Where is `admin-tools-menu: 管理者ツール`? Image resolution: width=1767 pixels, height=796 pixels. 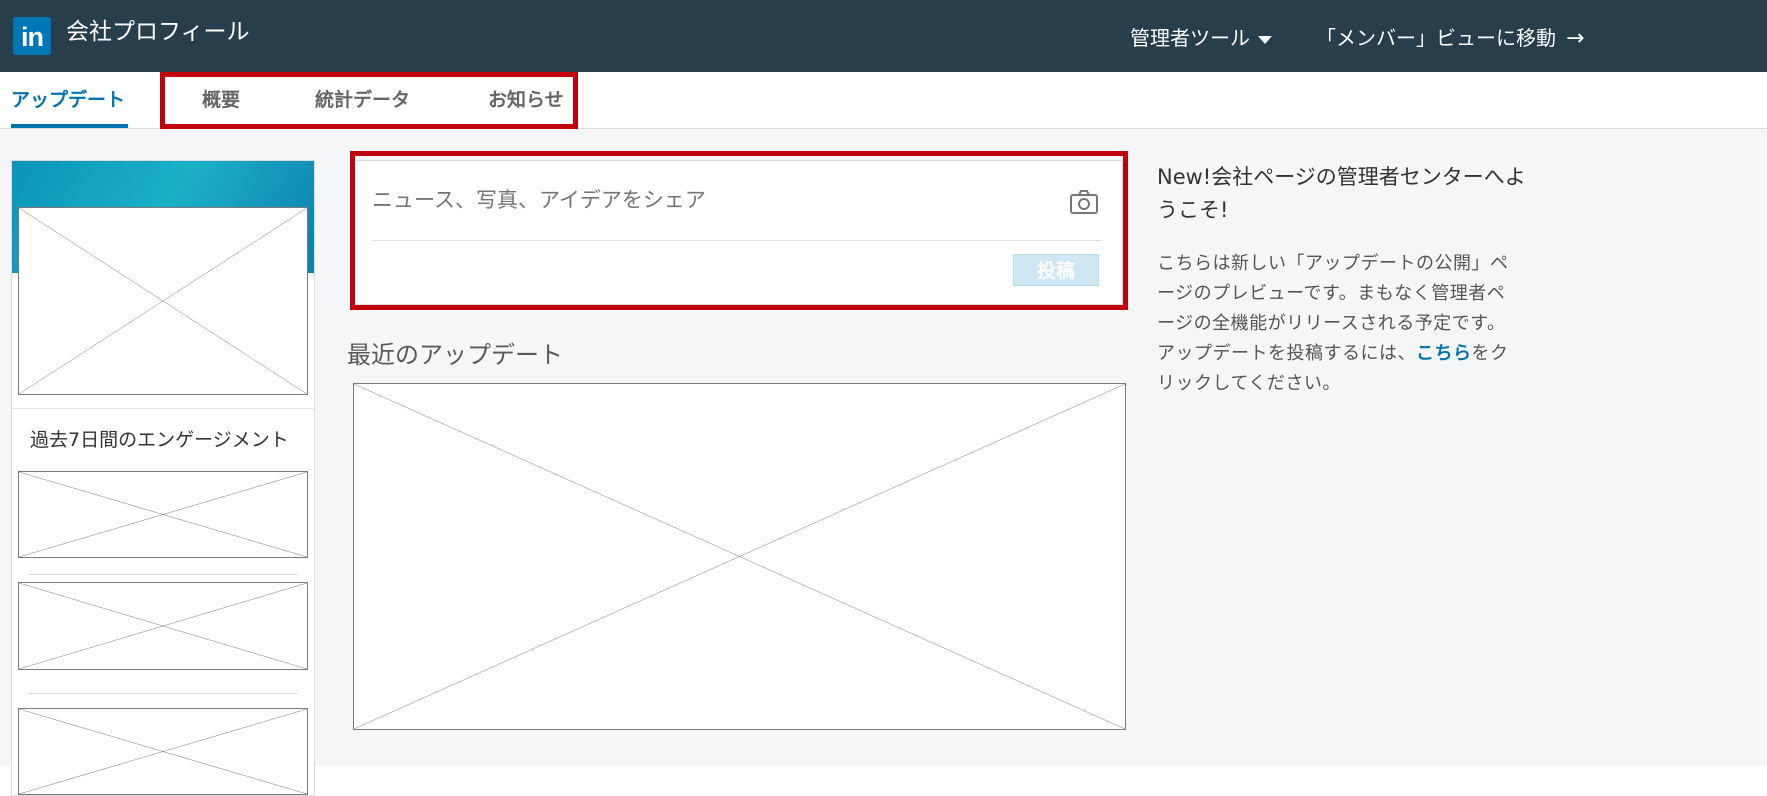 admin-tools-menu: 管理者ツール is located at coordinates (1201, 38).